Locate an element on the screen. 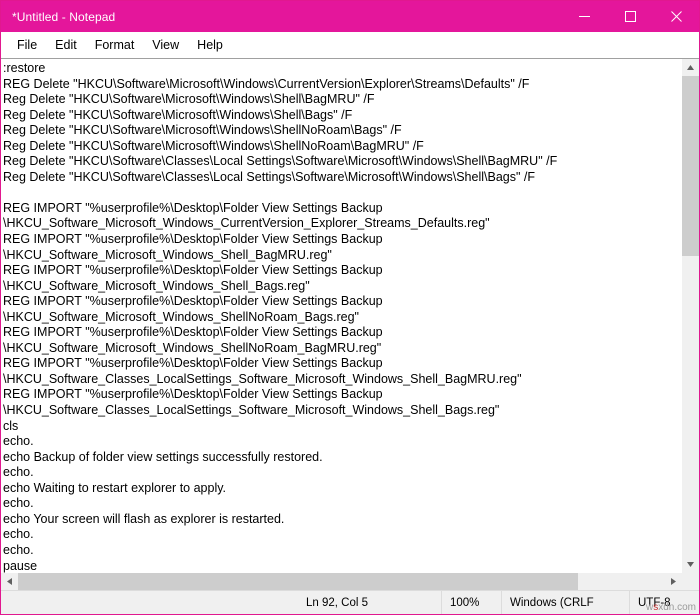  vertical-scrollbar is located at coordinates (690, 316).